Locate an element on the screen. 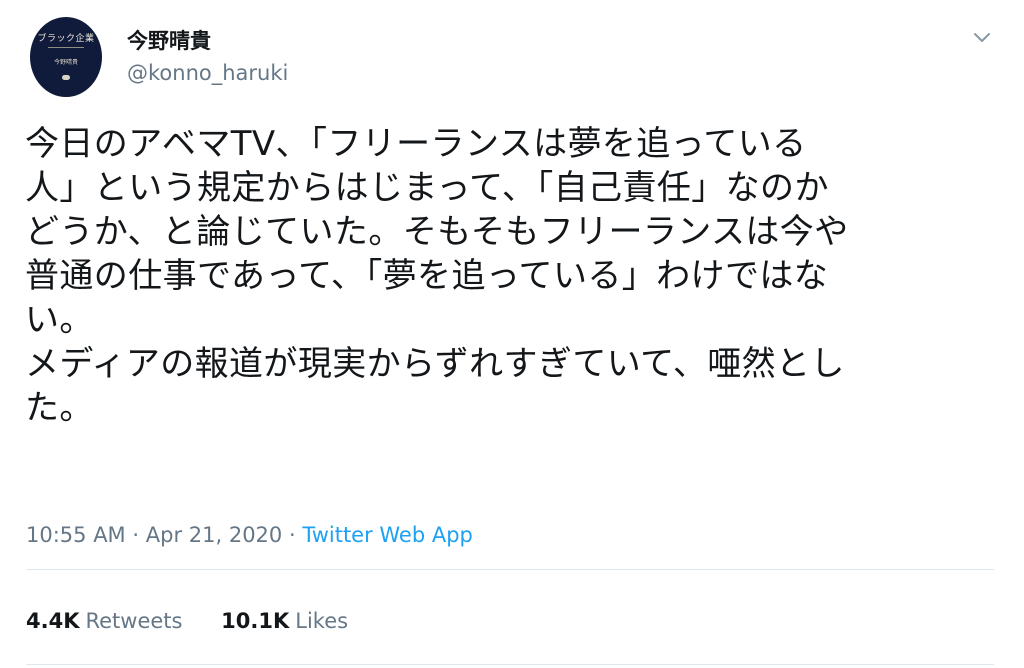 The width and height of the screenshot is (1024, 668). user-handle: @konno_haruki is located at coordinates (207, 73).